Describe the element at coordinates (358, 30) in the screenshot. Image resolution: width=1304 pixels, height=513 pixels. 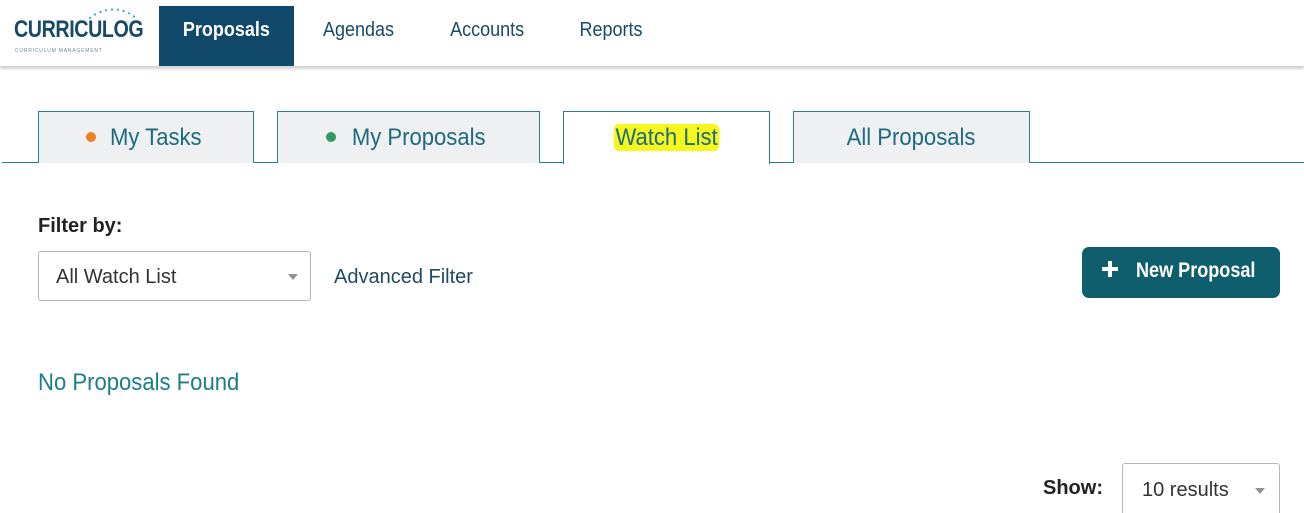
I see `nav-agendas-label: Agendas` at that location.